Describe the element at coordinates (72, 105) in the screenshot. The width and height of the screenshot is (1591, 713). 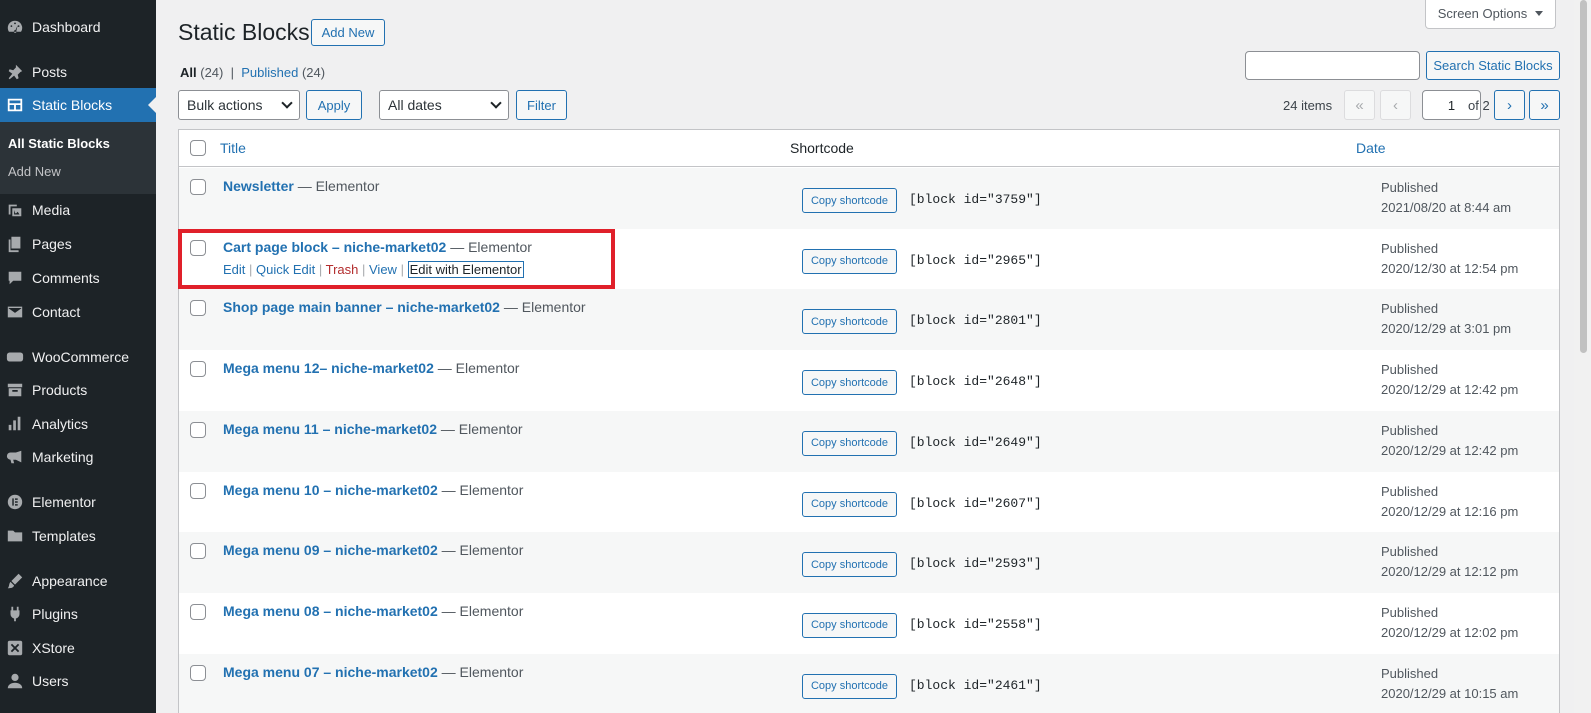
I see `sidebar-item-label: Static Blocks` at that location.